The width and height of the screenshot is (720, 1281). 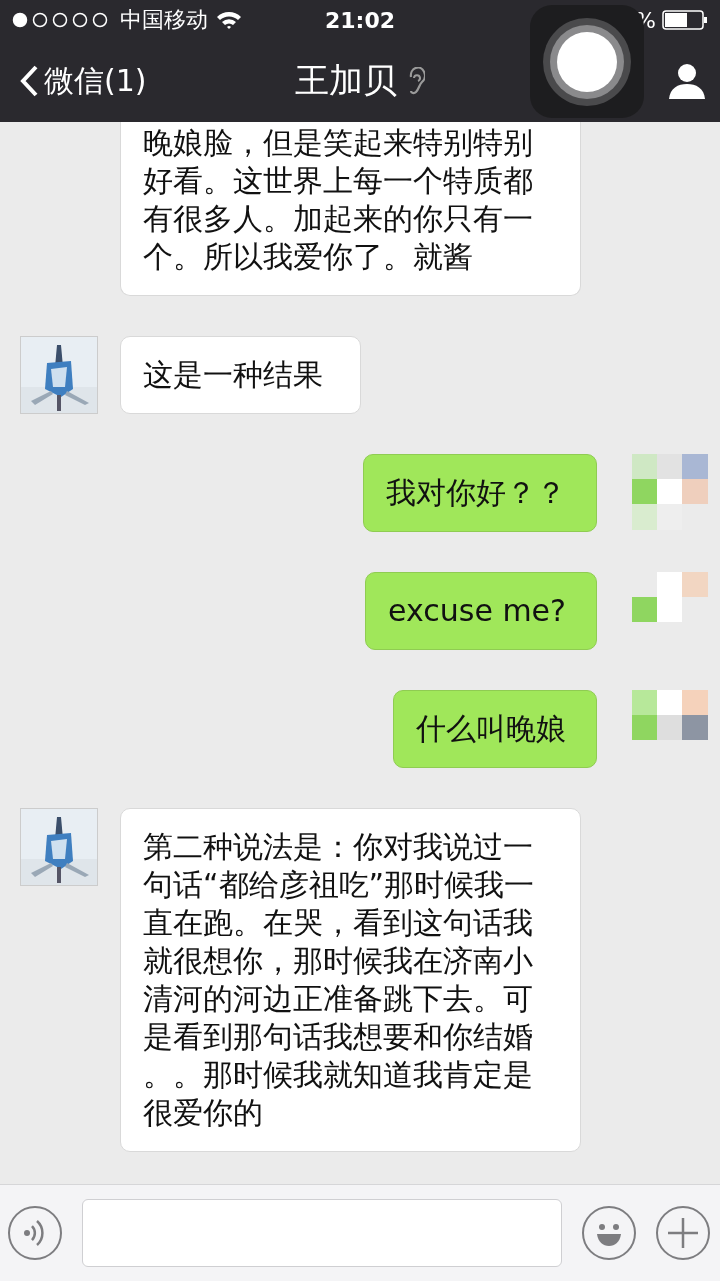 What do you see at coordinates (480, 493) in the screenshot?
I see `message-bubble: 我对你好？？` at bounding box center [480, 493].